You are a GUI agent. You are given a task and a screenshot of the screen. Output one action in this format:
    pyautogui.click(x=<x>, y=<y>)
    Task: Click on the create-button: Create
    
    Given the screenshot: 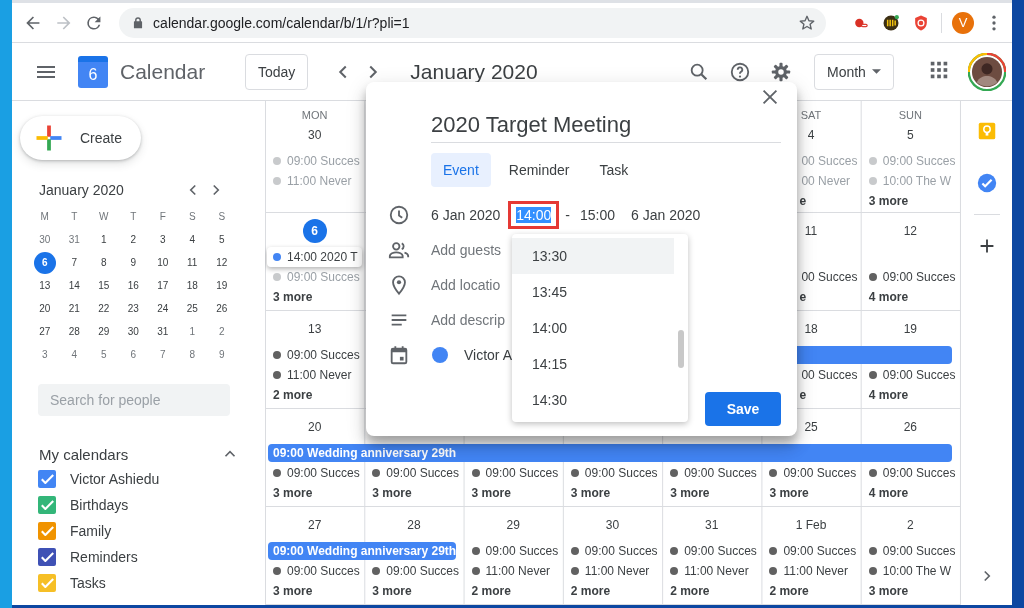 What is the action you would take?
    pyautogui.click(x=80, y=138)
    